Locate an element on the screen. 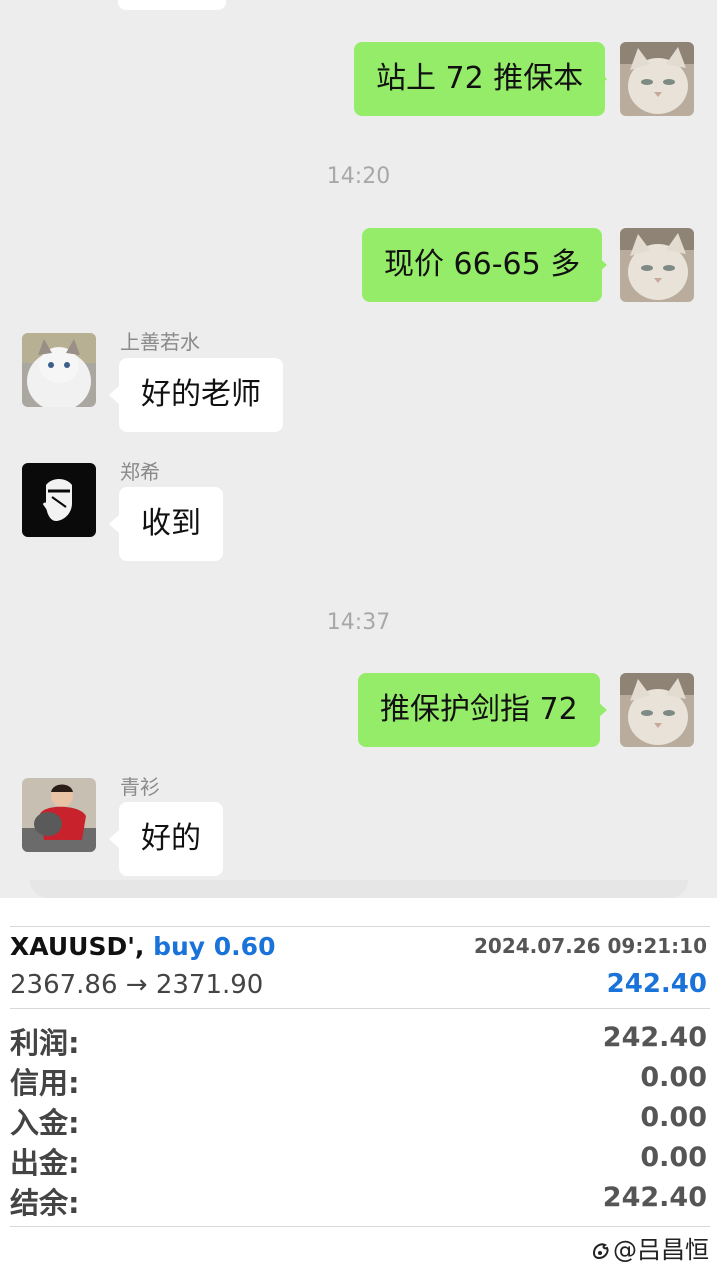  incoming-message: 好的 is located at coordinates (171, 839).